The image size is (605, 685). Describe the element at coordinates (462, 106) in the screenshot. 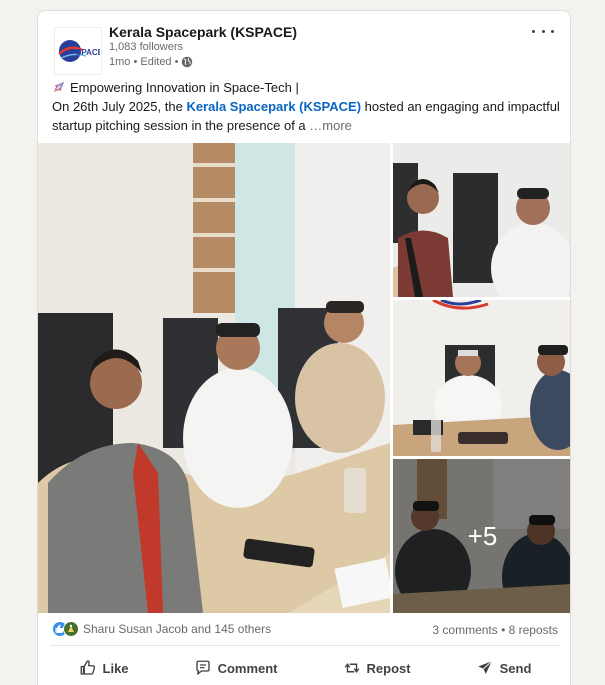

I see `commentary-text: hosted an engaging and impactful` at that location.